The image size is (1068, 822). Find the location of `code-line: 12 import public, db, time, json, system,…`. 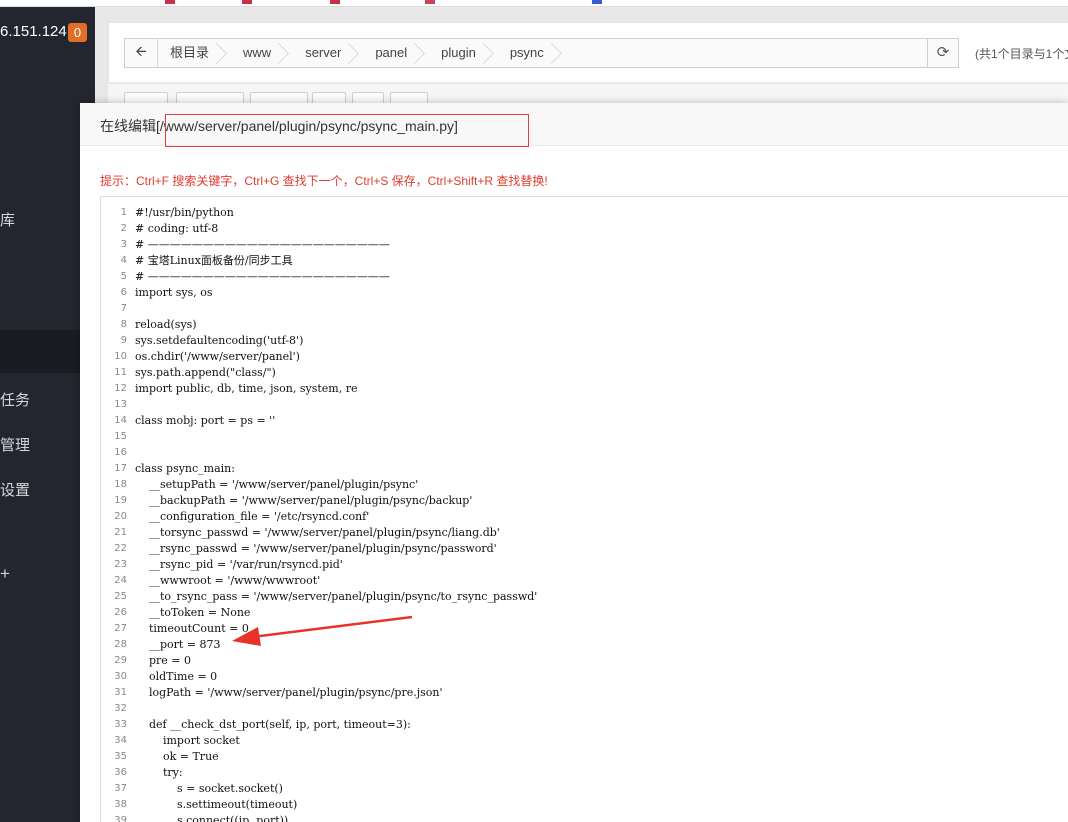

code-line: 12 import public, db, time, json, system,… is located at coordinates (584, 389).